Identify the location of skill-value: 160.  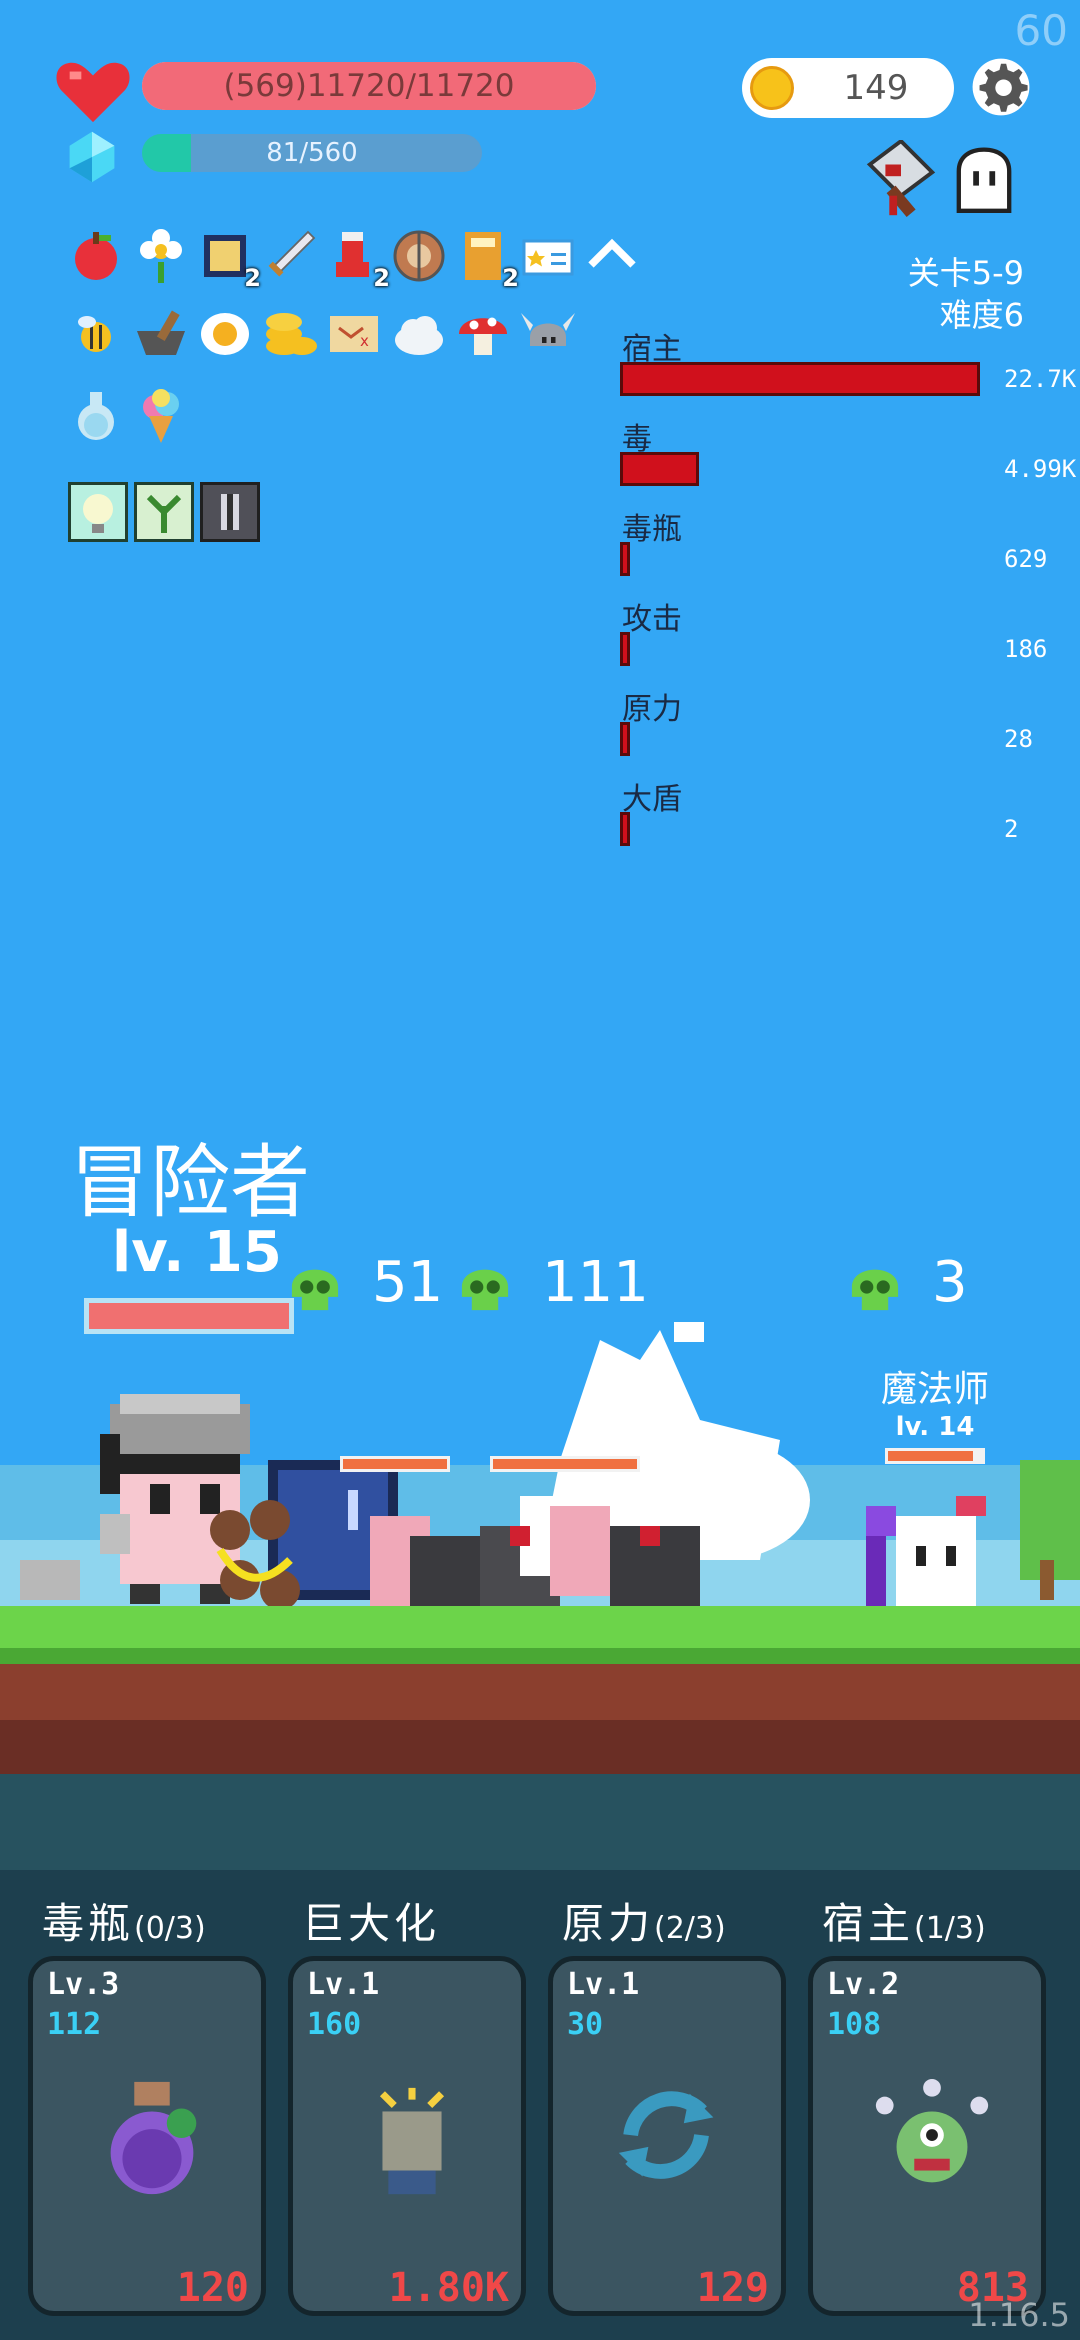
(334, 2024).